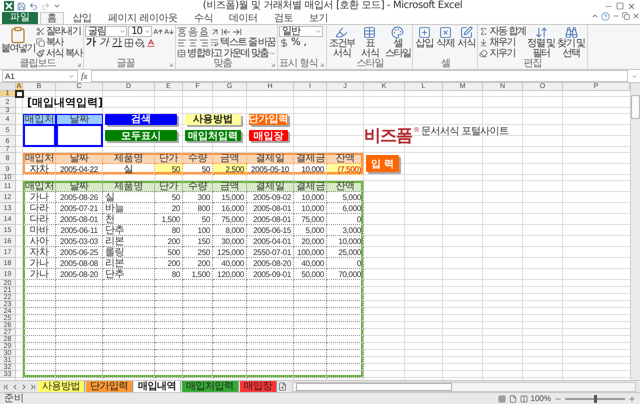  What do you see at coordinates (140, 31) in the screenshot?
I see `size-combo: 10` at bounding box center [140, 31].